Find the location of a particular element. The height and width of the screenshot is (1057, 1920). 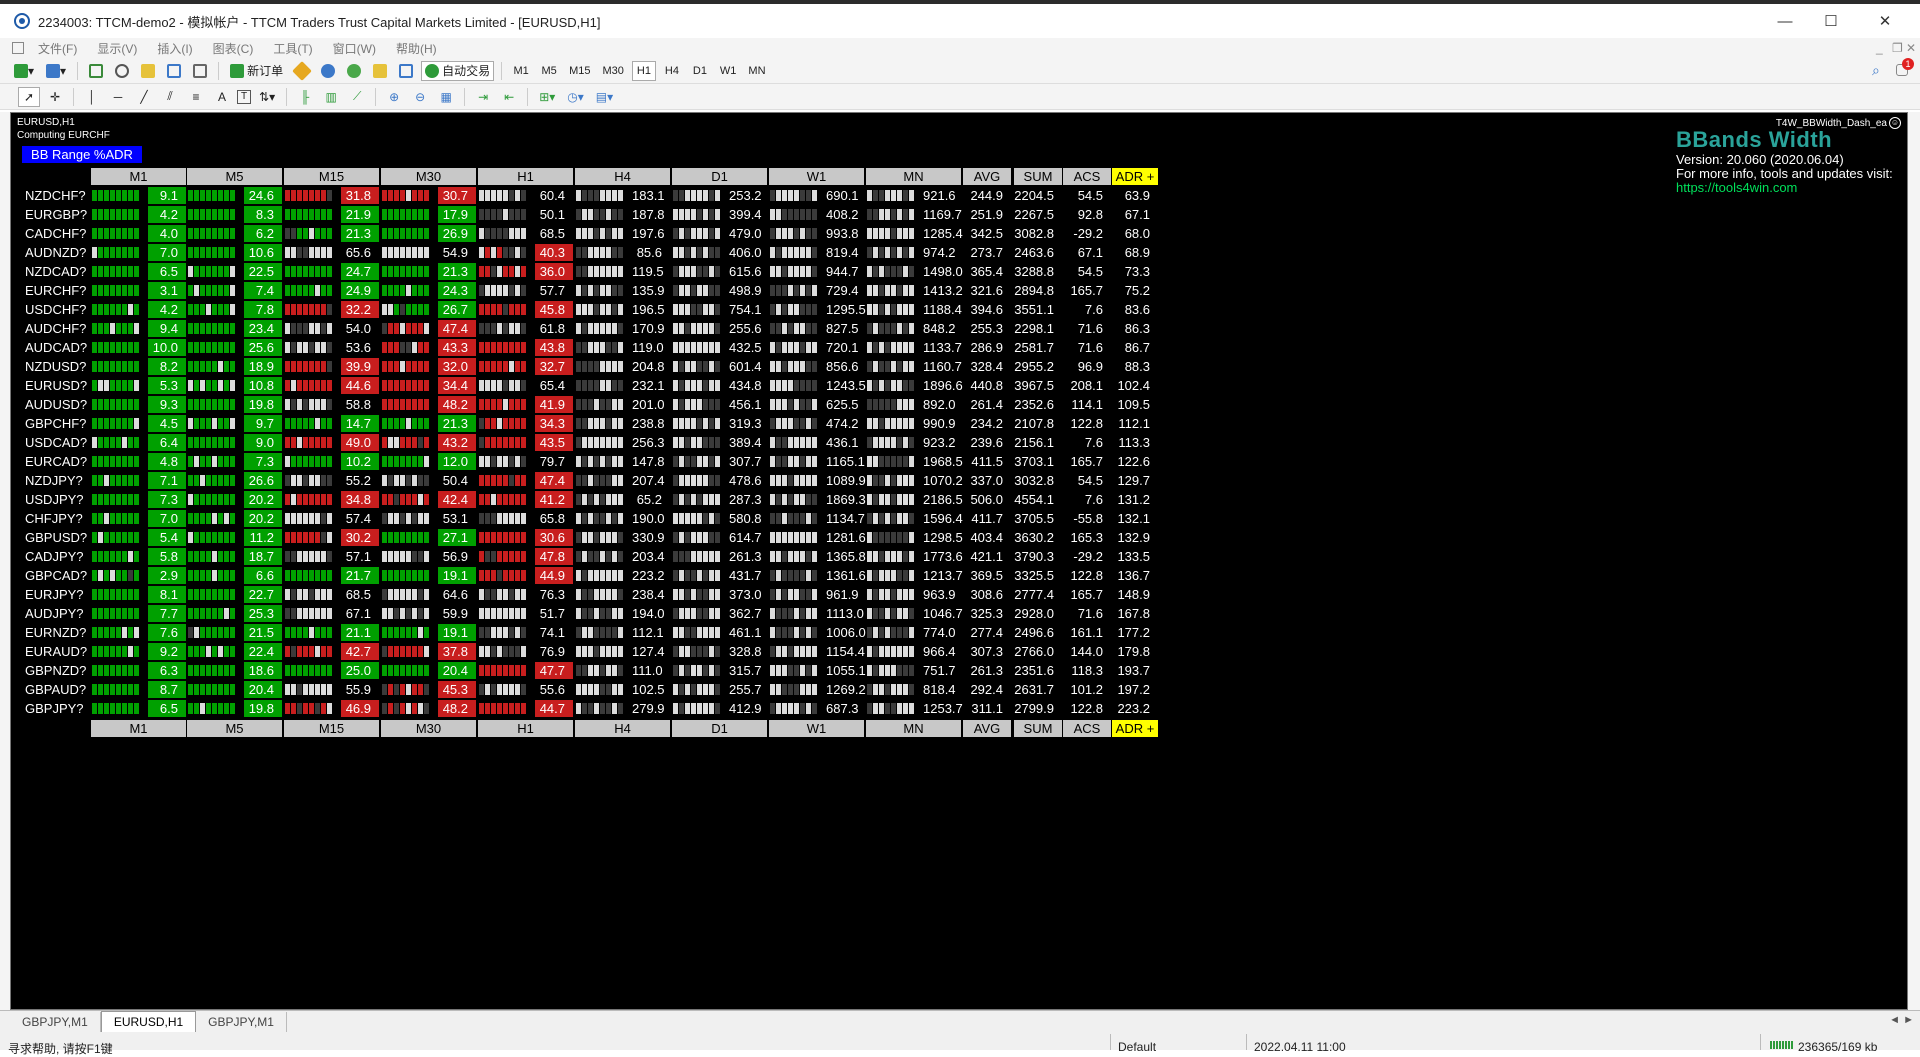

text-label-tool: T is located at coordinates (244, 96).